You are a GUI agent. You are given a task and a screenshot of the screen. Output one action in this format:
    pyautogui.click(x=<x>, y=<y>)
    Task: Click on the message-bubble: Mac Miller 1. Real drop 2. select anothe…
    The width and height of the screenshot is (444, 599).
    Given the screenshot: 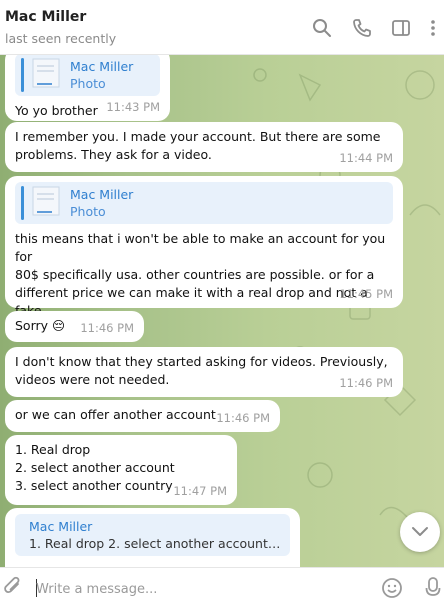 What is the action you would take?
    pyautogui.click(x=152, y=537)
    